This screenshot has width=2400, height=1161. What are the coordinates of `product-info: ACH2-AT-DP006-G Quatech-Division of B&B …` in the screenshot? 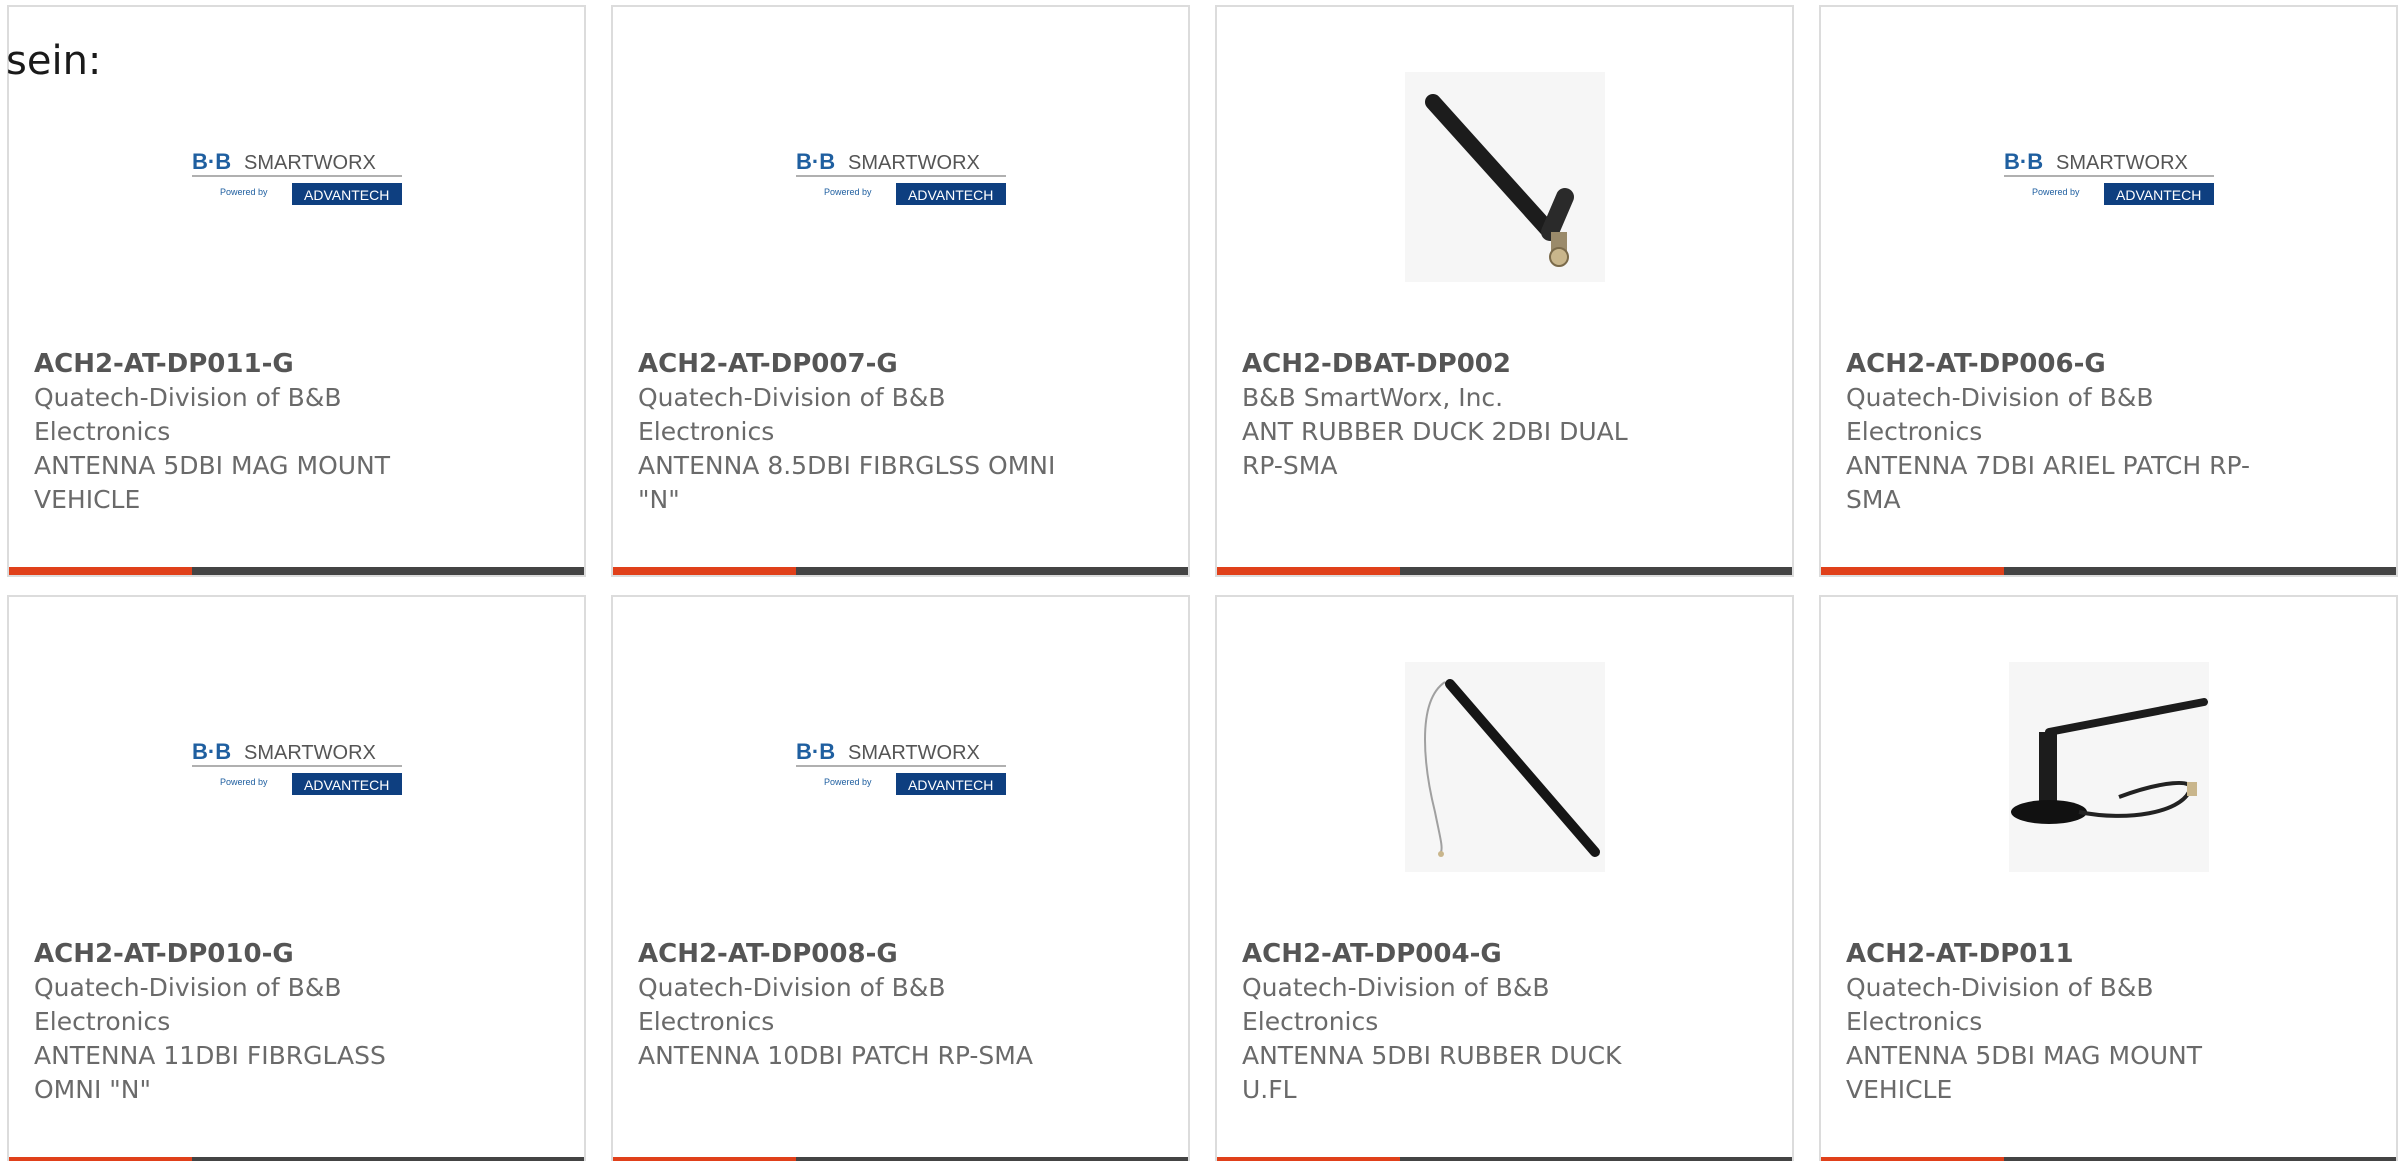 It's located at (2056, 432).